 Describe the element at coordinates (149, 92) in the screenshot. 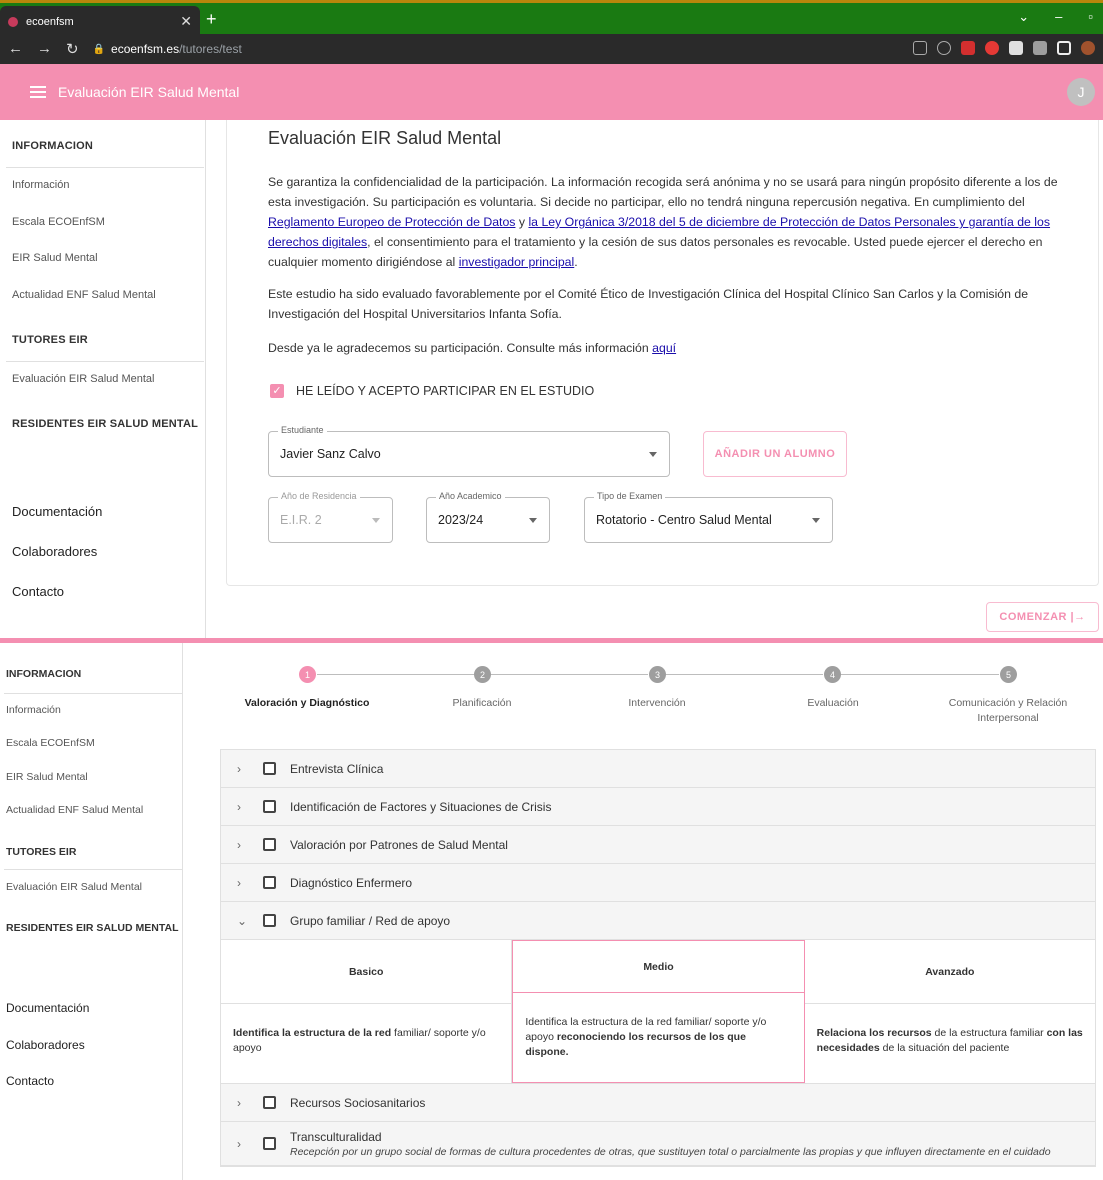

I see `app-title: Evaluación EIR Salud Mental` at that location.